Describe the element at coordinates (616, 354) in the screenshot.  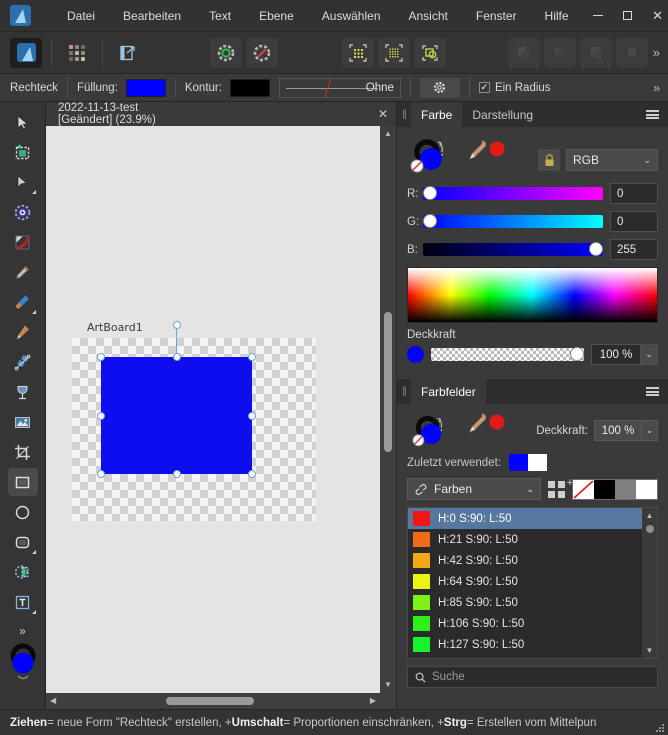
I see `opacity-value: 100 %` at that location.